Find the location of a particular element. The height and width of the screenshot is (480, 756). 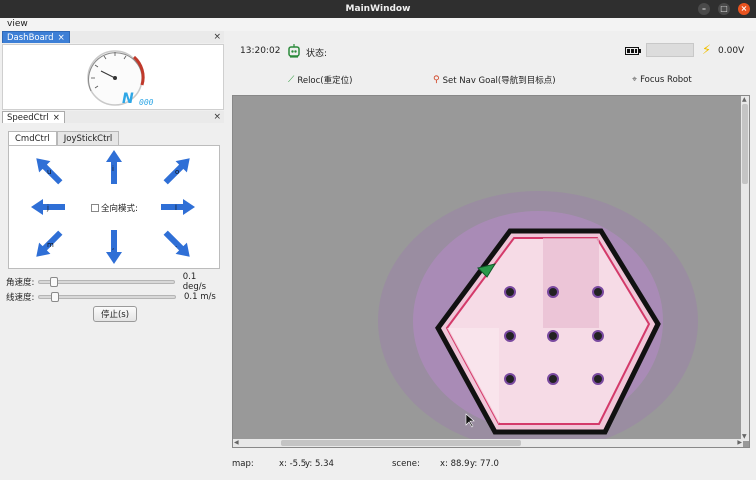

linear-speed-row: 线速度: 0.1 m/s is located at coordinates (114, 297).